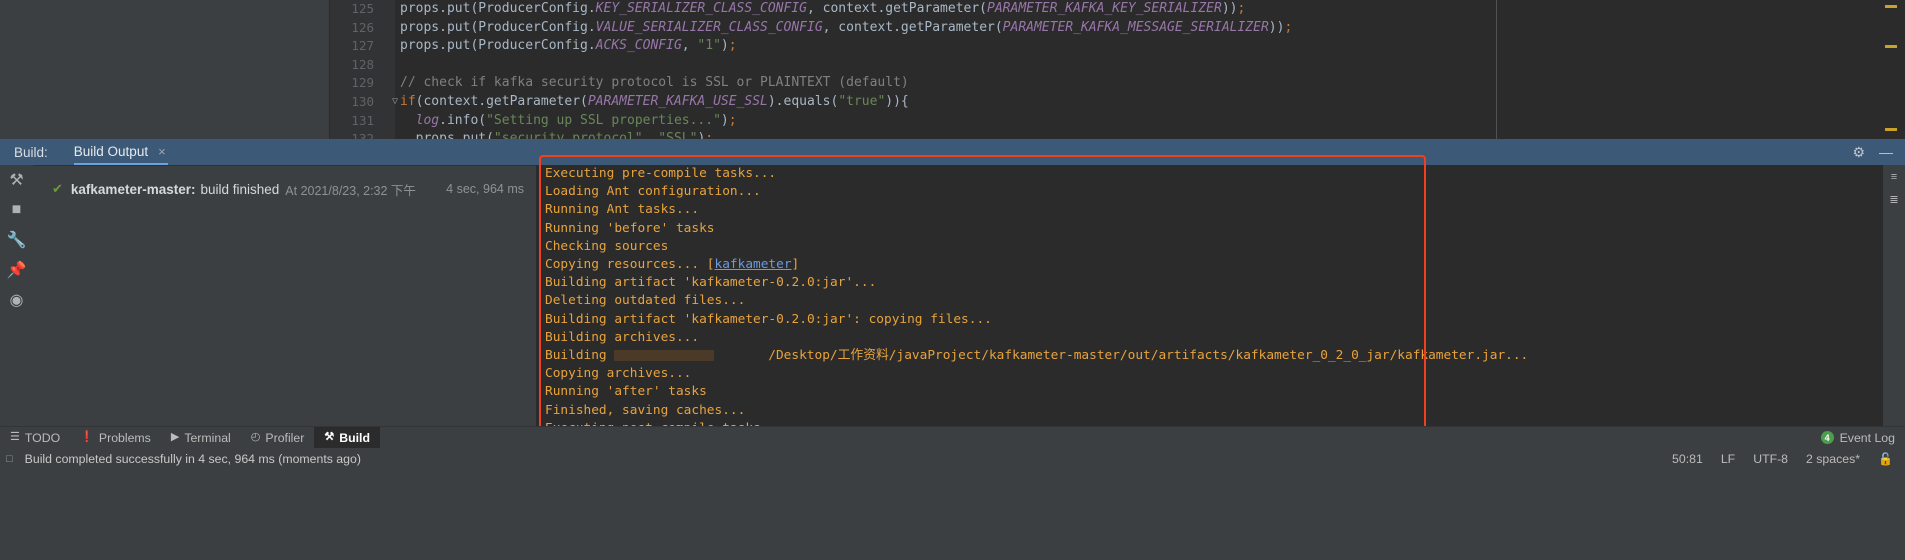  What do you see at coordinates (350, 190) in the screenshot?
I see `build-timestamp: At 2021/8/23, 2:32 下午` at bounding box center [350, 190].